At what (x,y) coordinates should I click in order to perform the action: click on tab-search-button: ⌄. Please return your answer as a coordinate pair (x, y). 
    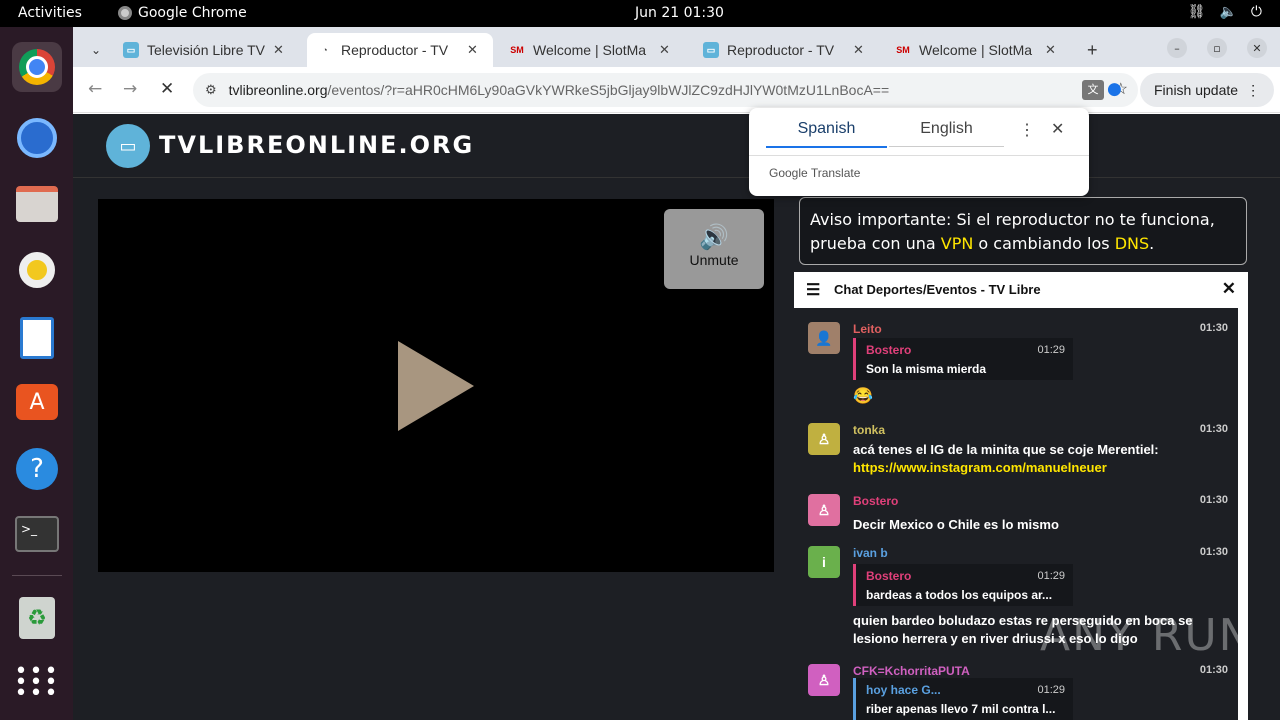
    Looking at the image, I should click on (96, 50).